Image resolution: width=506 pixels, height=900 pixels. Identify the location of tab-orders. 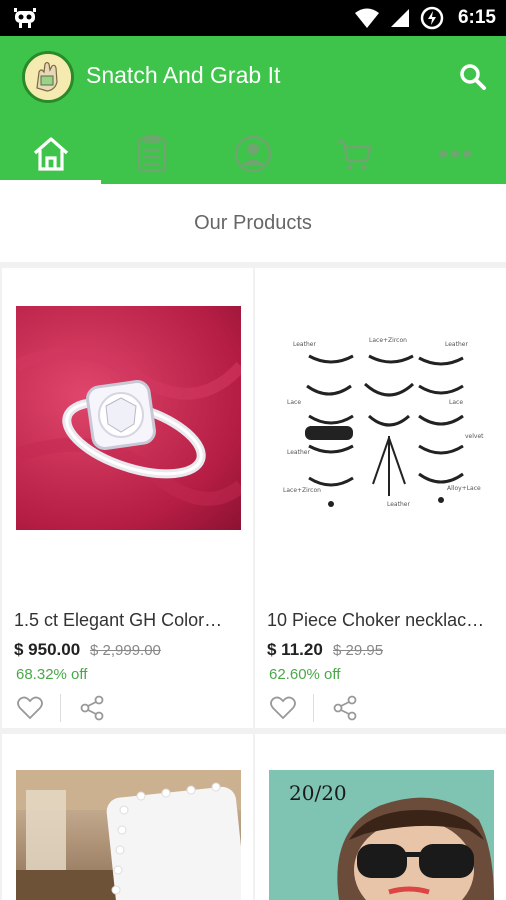
(151, 154).